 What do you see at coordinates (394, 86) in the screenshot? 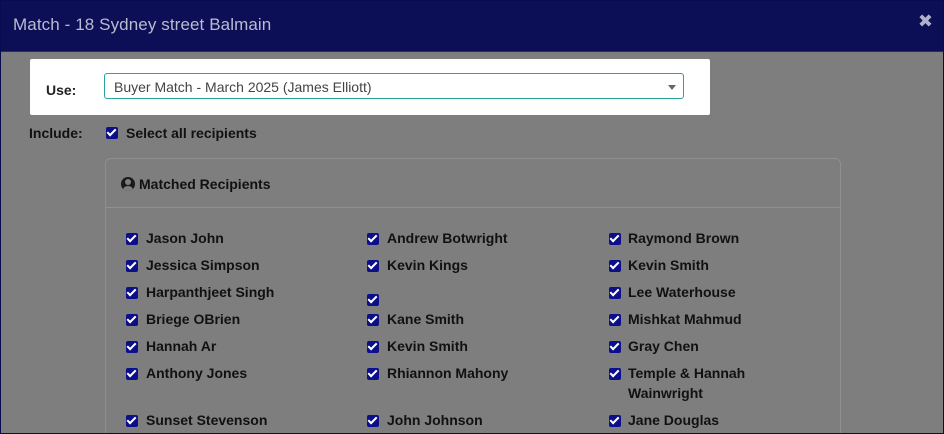
I see `use-select: Buyer Match - March 2025 (James Elliott)` at bounding box center [394, 86].